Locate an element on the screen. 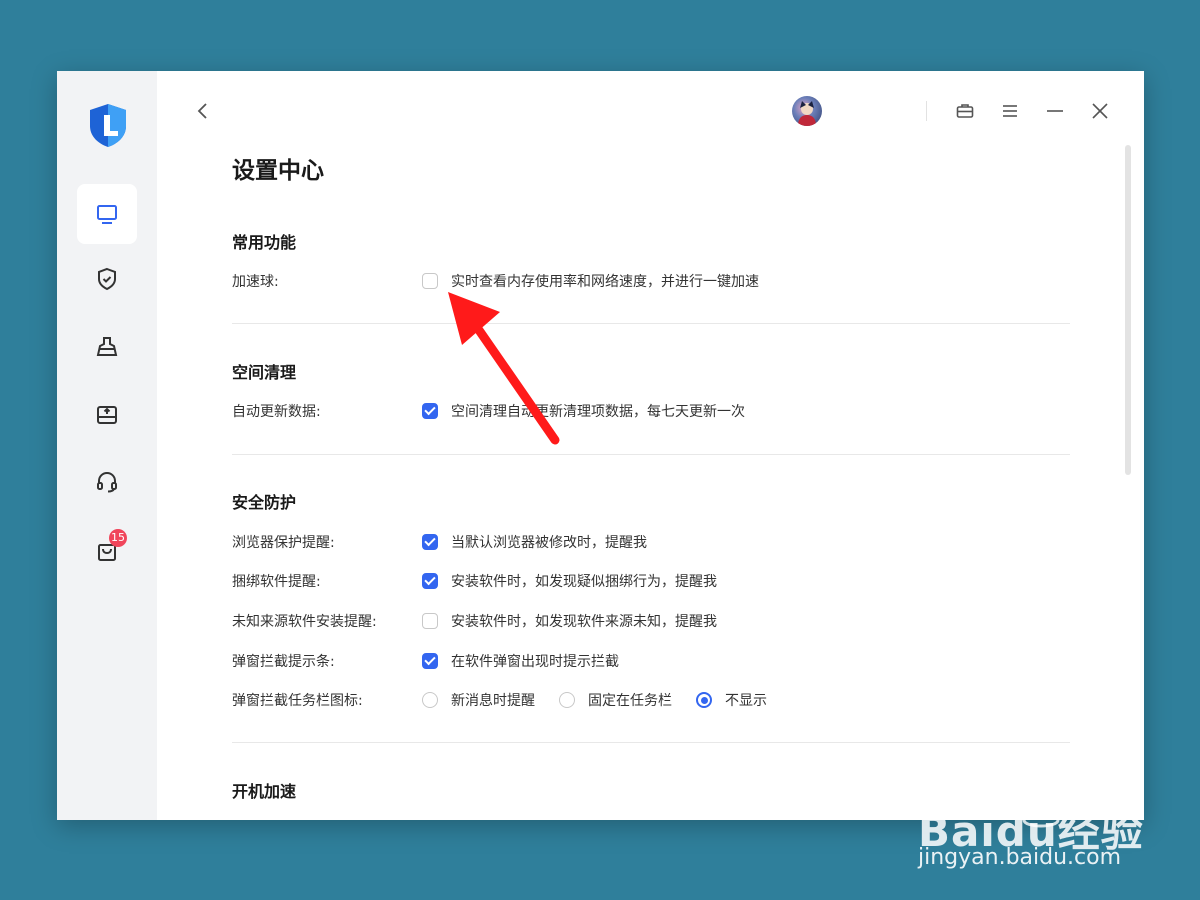  user-avatar is located at coordinates (807, 111).